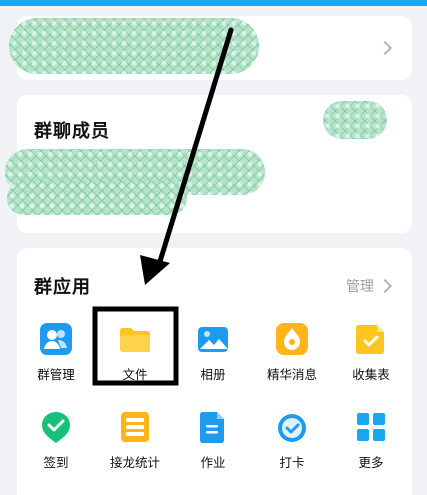 This screenshot has width=427, height=495. What do you see at coordinates (213, 462) in the screenshot?
I see `app-label: 作业` at bounding box center [213, 462].